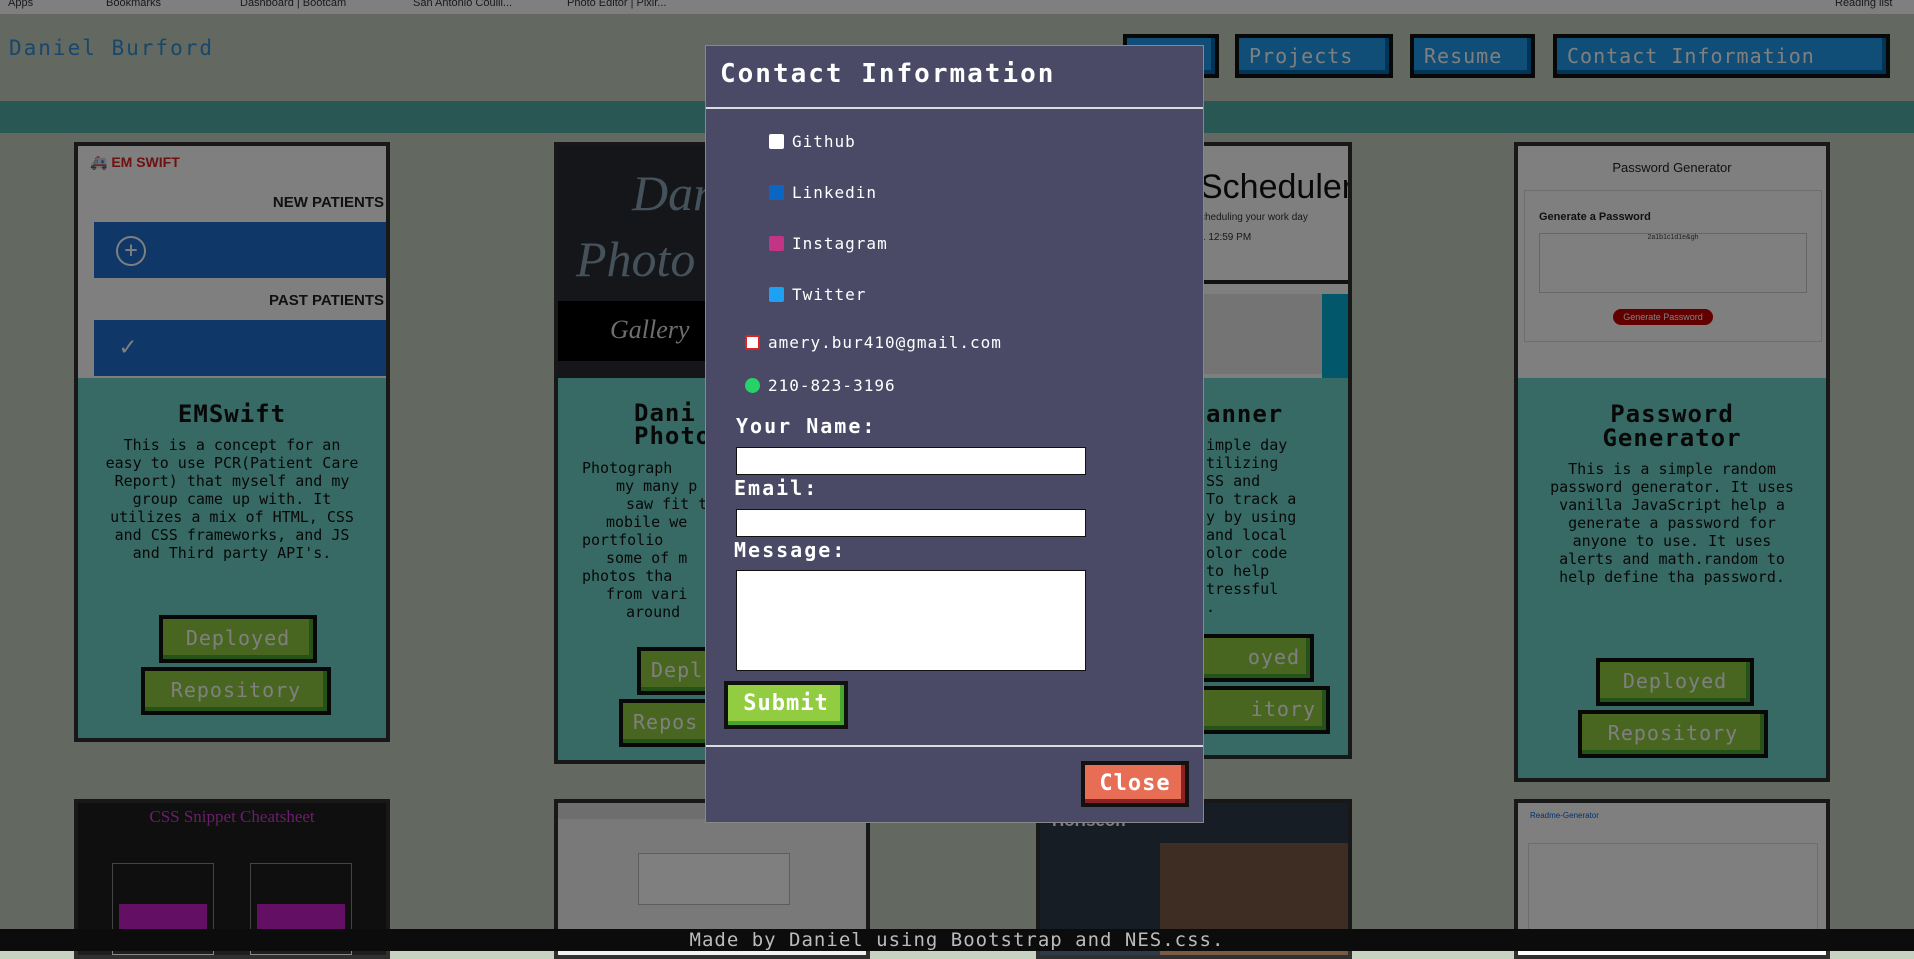  What do you see at coordinates (776, 294) in the screenshot?
I see `twitter-icon` at bounding box center [776, 294].